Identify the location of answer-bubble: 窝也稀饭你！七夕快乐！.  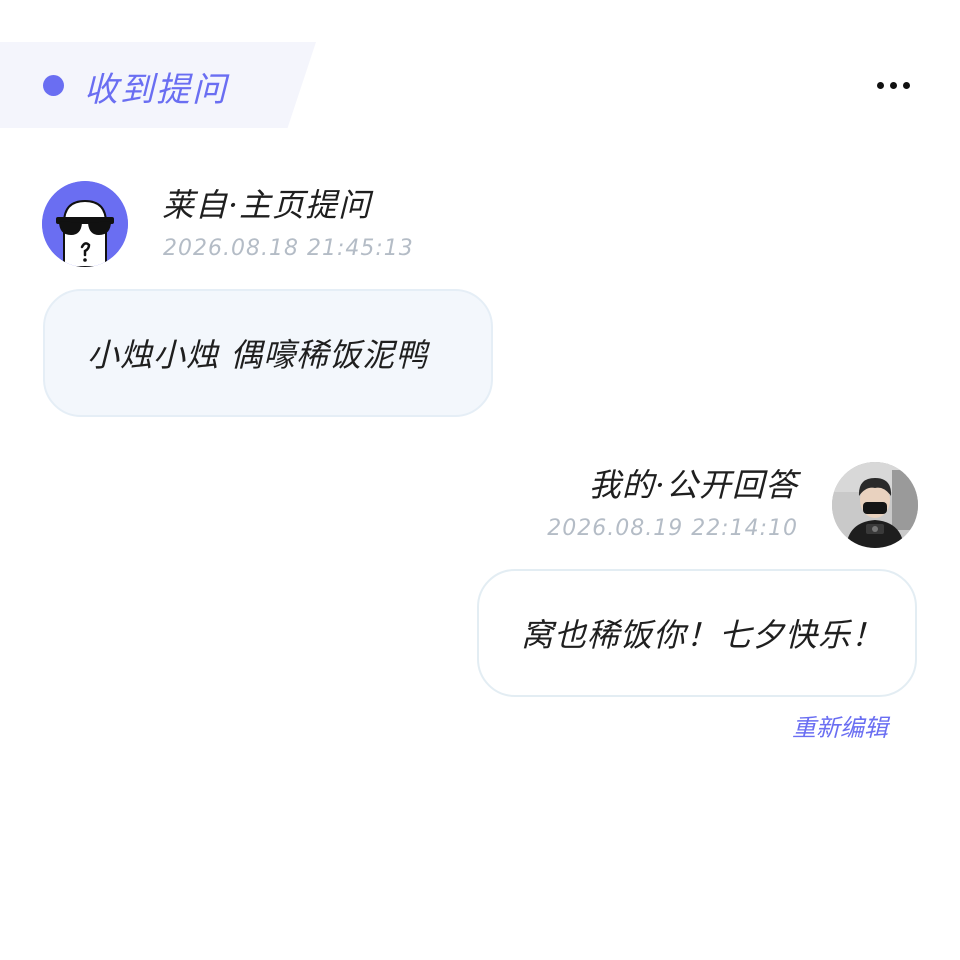
(697, 633).